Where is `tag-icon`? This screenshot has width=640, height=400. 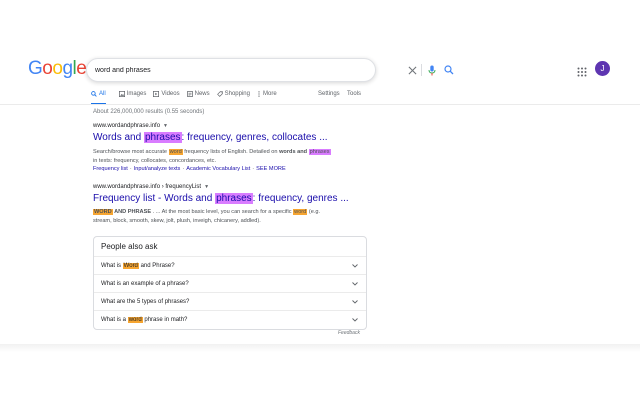 tag-icon is located at coordinates (219, 94).